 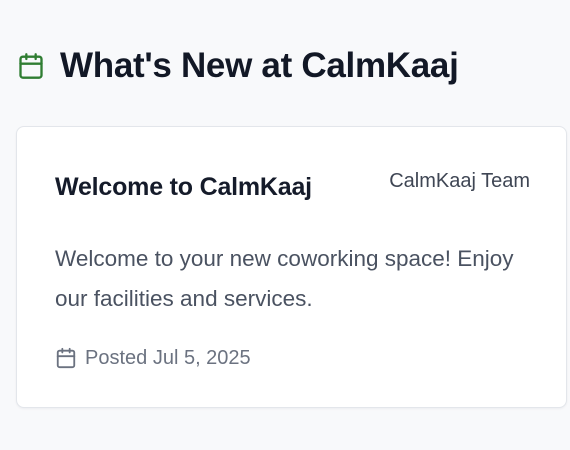 What do you see at coordinates (259, 65) in the screenshot?
I see `page-title: What's New at CalmKaaj` at bounding box center [259, 65].